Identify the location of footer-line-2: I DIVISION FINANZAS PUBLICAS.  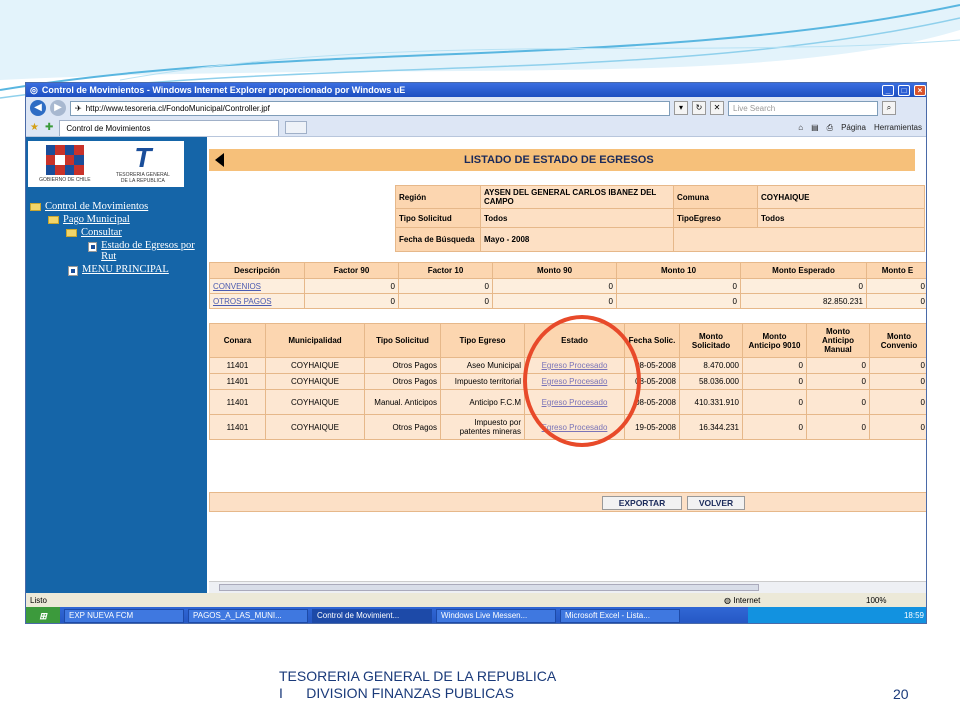
(396, 693).